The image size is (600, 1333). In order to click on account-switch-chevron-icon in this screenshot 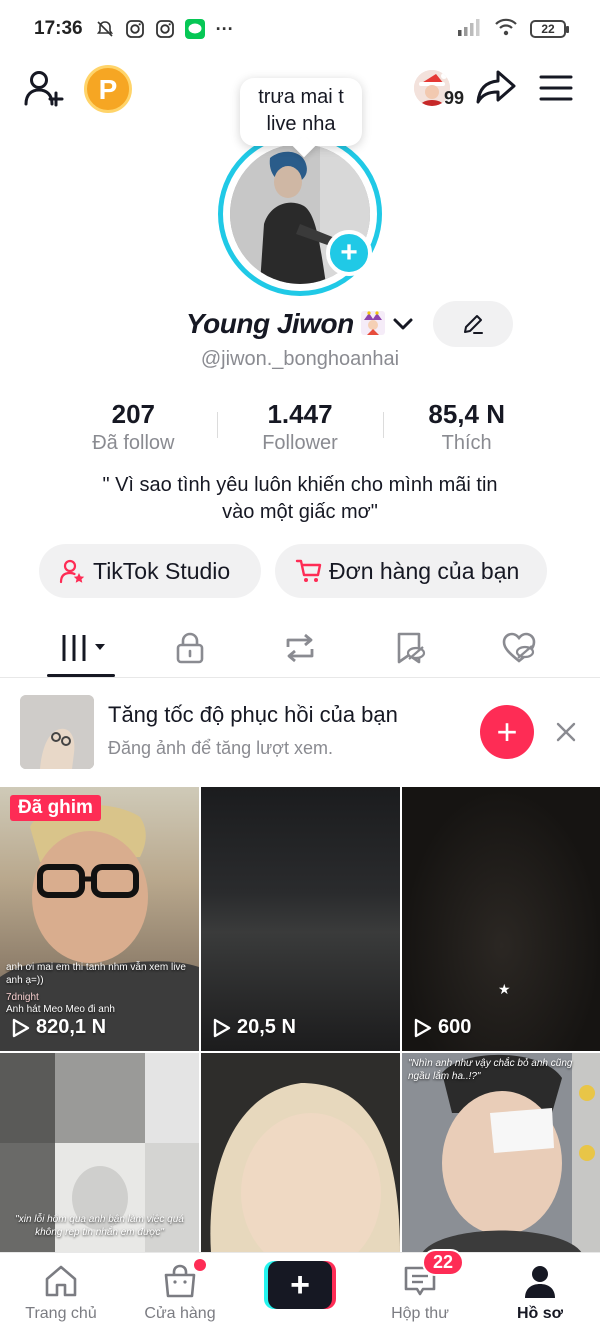, I will do `click(403, 324)`.